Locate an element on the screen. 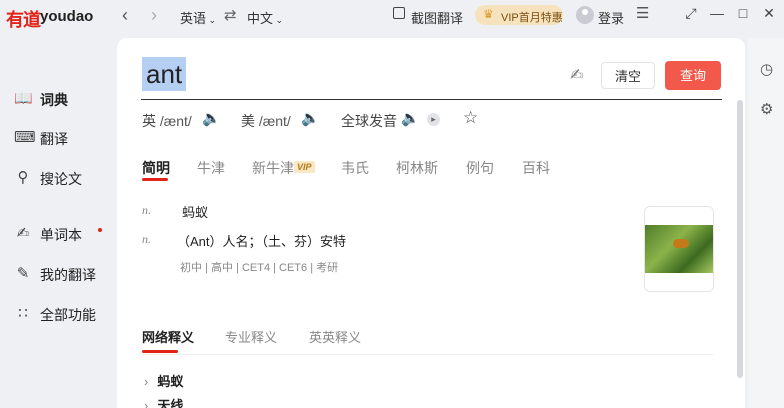 This screenshot has width=784, height=408. brand-name: youdao is located at coordinates (67, 16).